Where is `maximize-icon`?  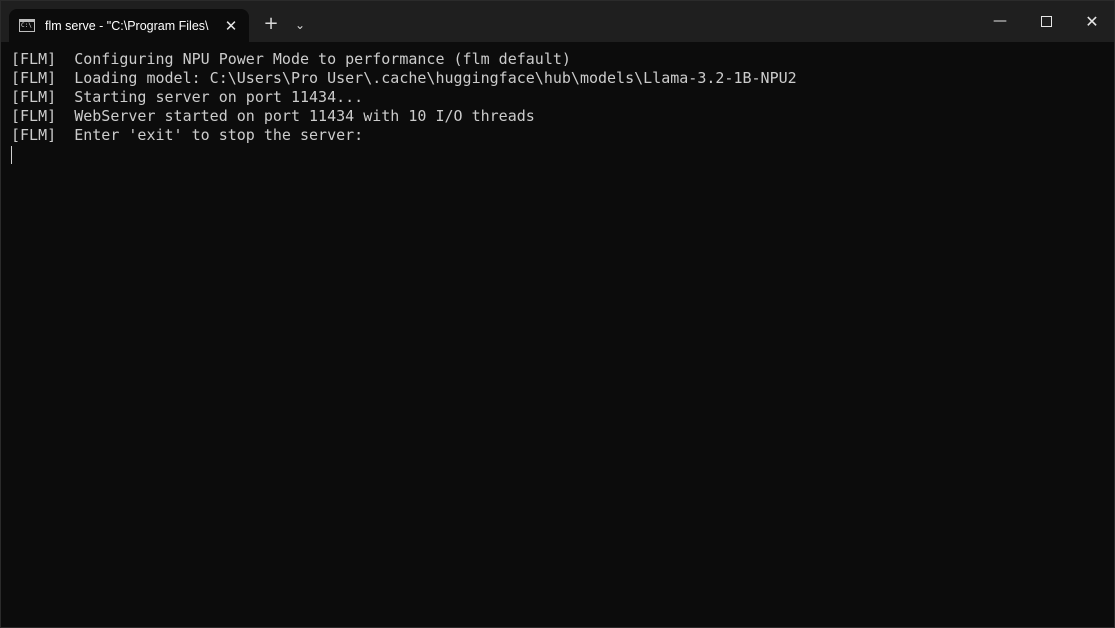 maximize-icon is located at coordinates (1046, 21).